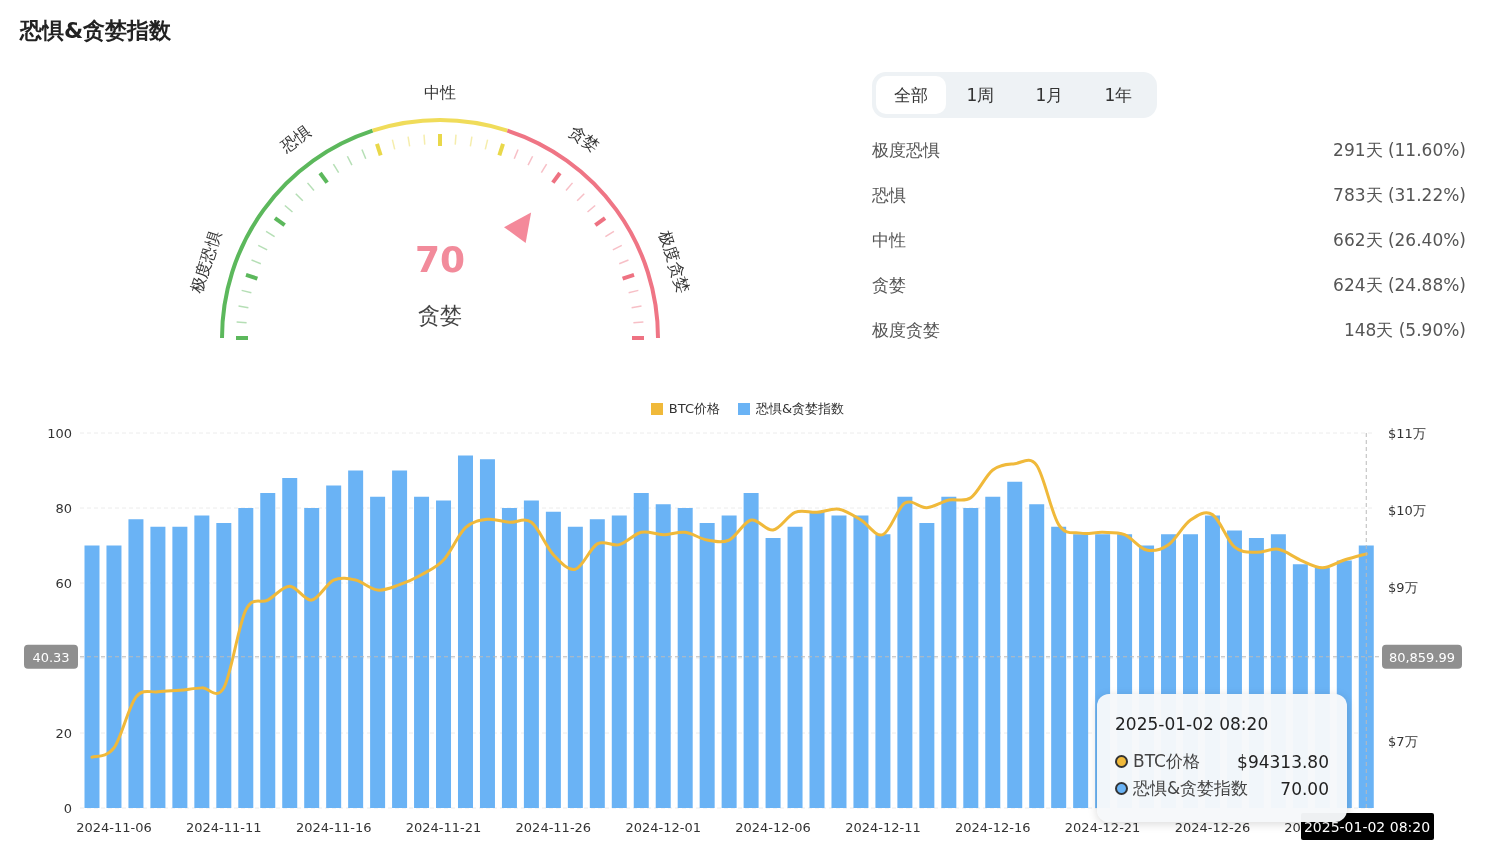 The image size is (1495, 842). I want to click on tooltip-value: $94313.80, so click(1283, 761).